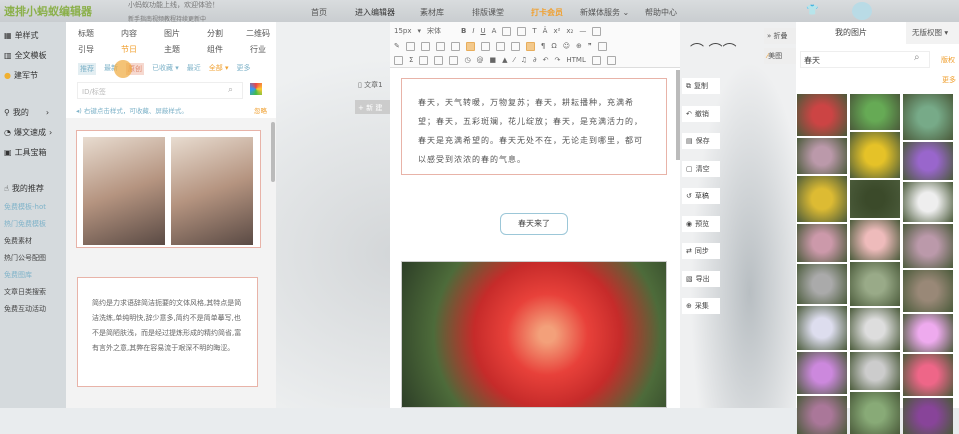 Image resolution: width=959 pixels, height=434 pixels. I want to click on avatar, so click(862, 11).